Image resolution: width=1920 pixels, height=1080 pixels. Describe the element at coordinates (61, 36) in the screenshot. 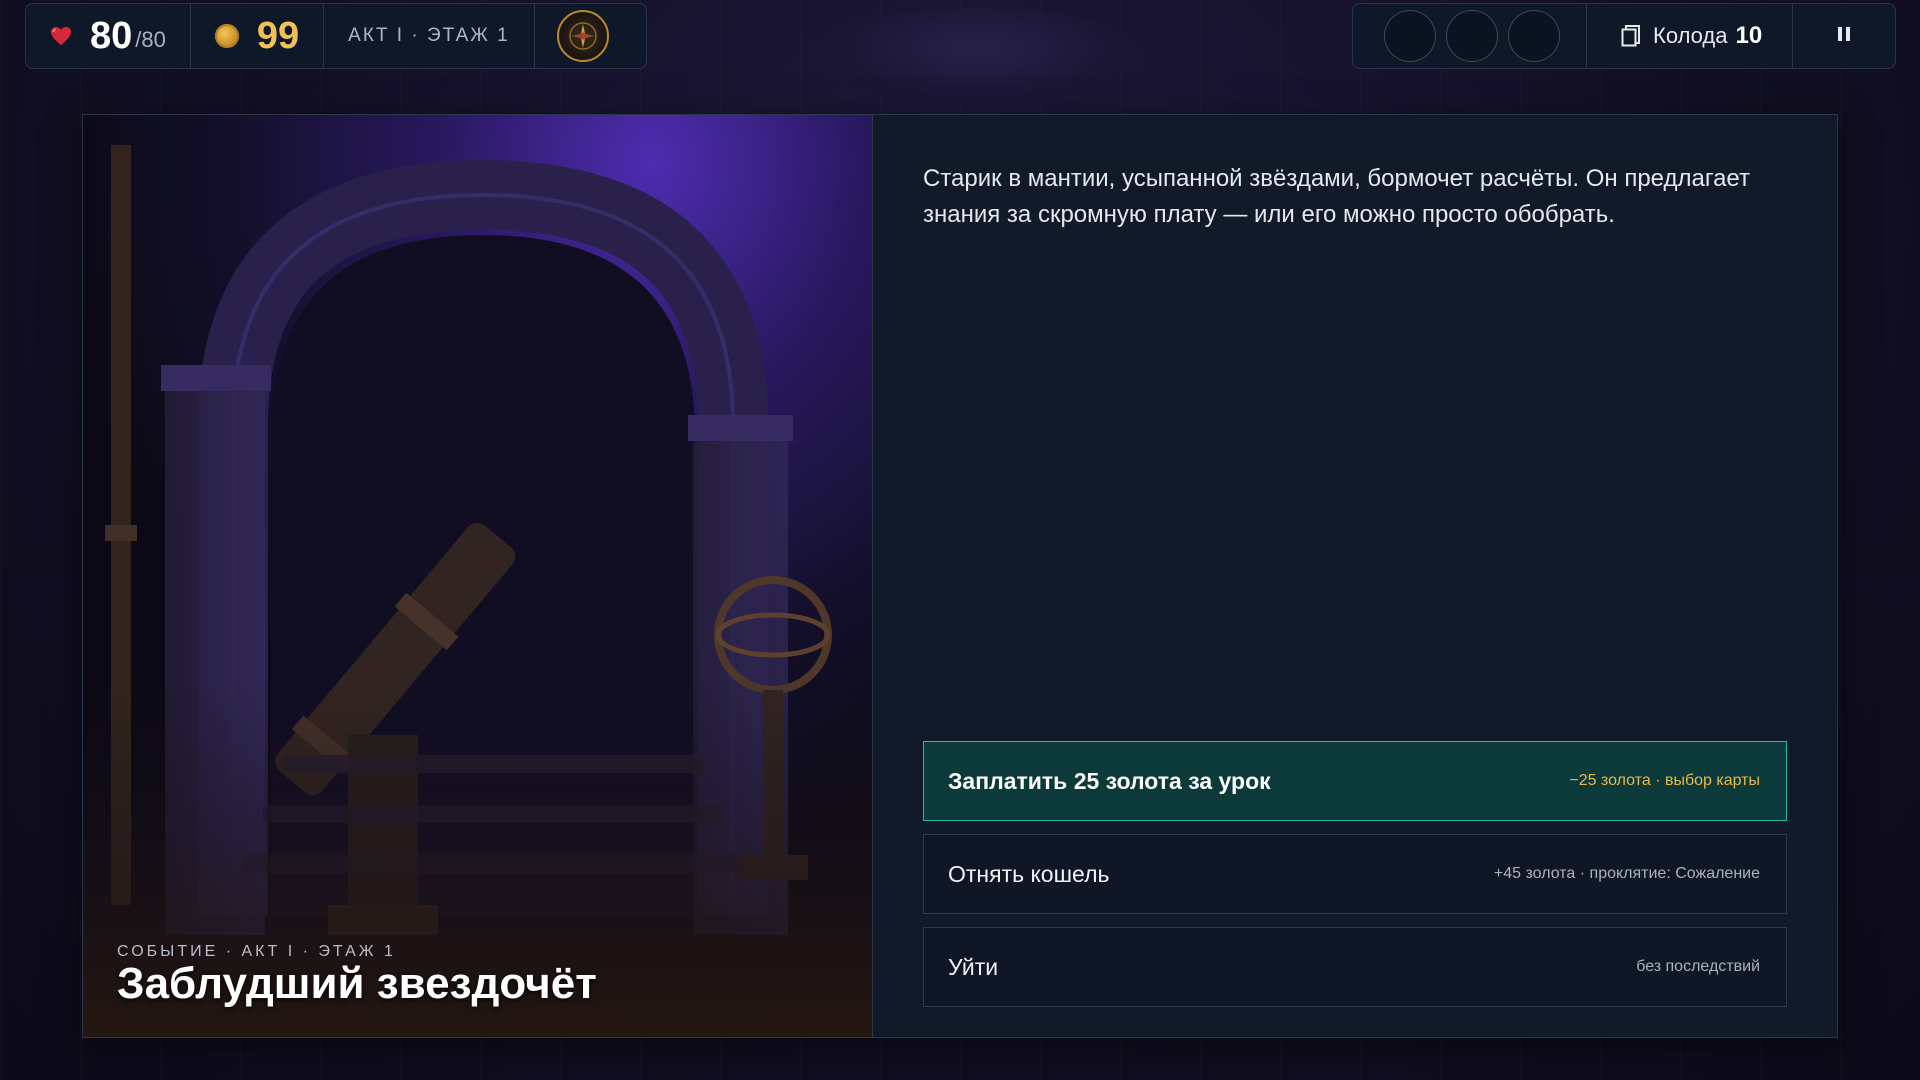

I see `heart-icon` at that location.